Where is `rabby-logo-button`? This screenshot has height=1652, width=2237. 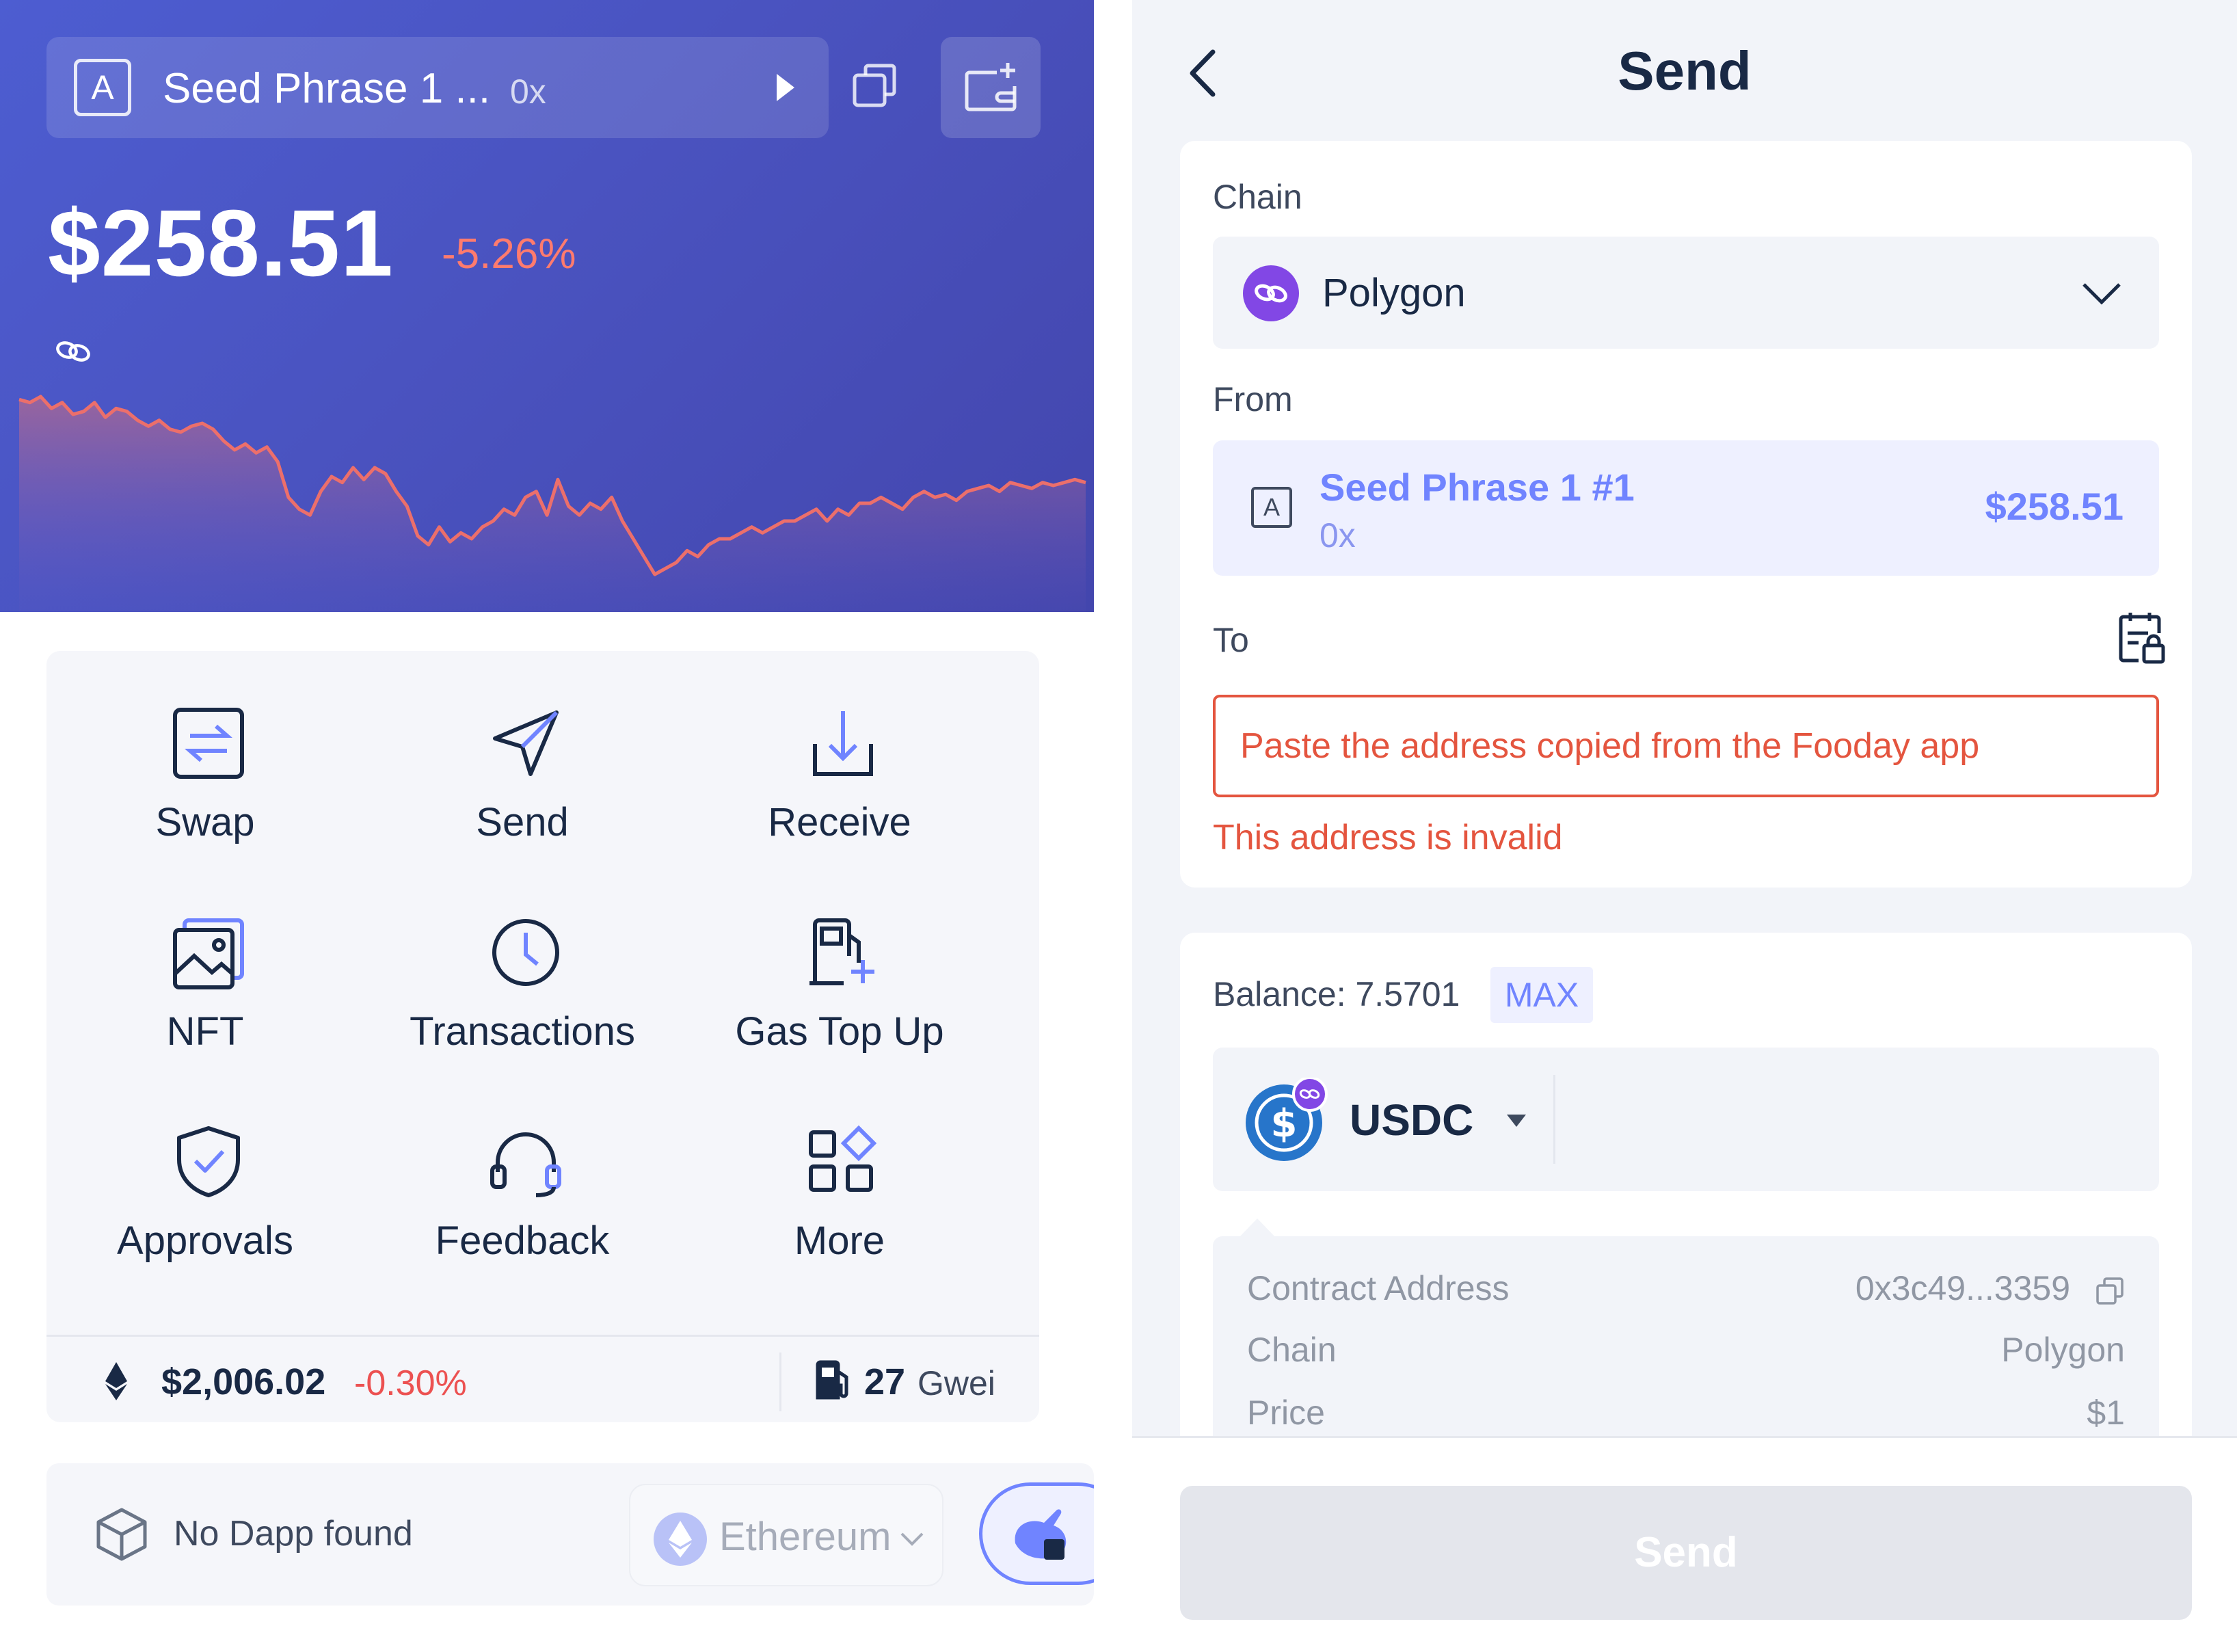 rabby-logo-button is located at coordinates (1037, 1533).